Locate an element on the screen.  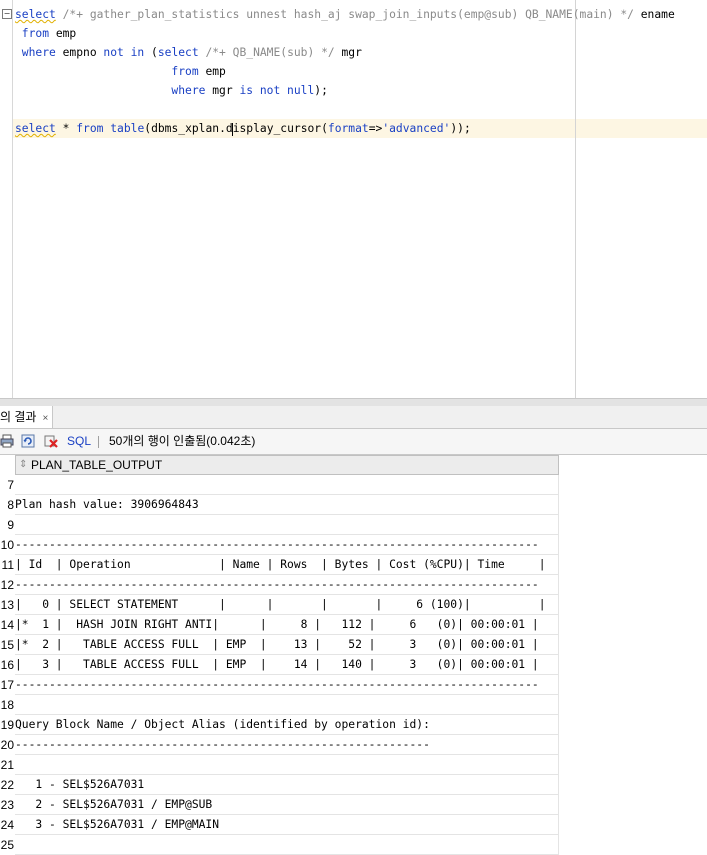
table-row: 9 is located at coordinates (279, 525).